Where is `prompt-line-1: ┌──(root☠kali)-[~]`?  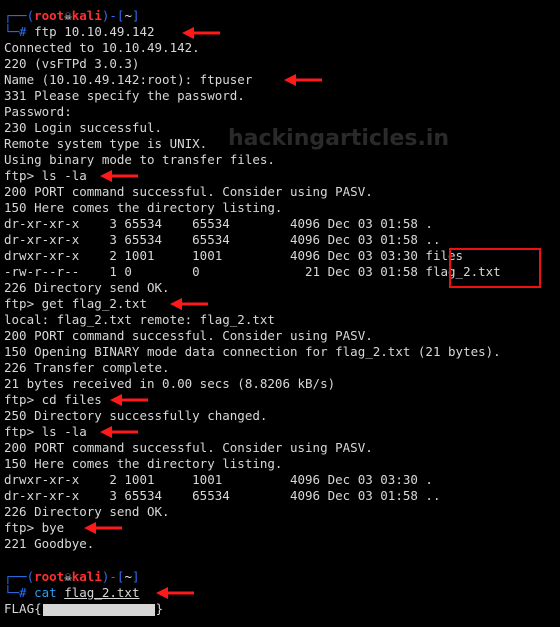
prompt-line-1: ┌──(root☠kali)-[~] is located at coordinates (72, 15).